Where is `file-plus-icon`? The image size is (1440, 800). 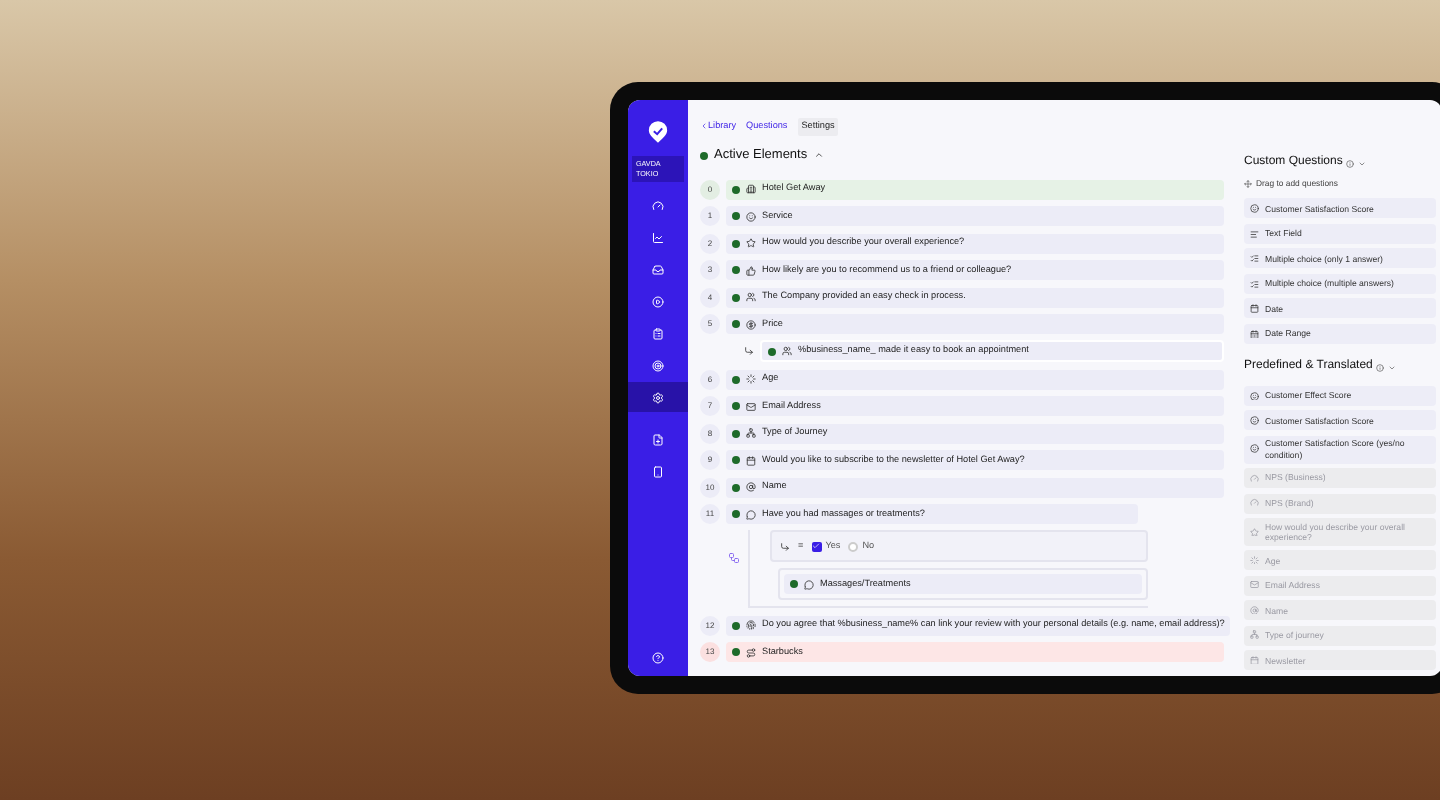 file-plus-icon is located at coordinates (658, 439).